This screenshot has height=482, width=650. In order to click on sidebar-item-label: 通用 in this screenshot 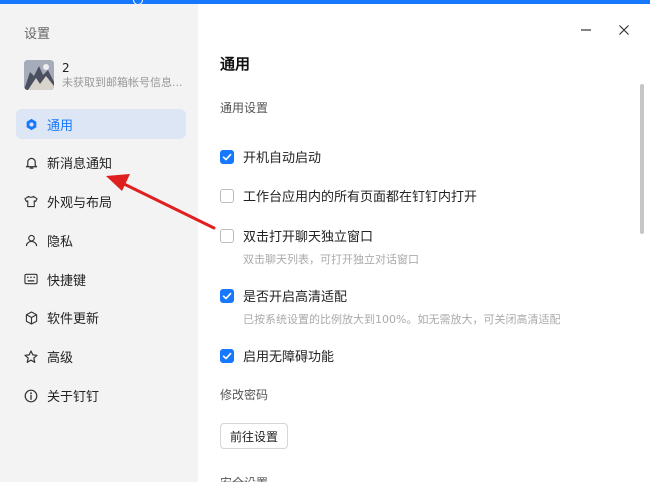, I will do `click(60, 126)`.